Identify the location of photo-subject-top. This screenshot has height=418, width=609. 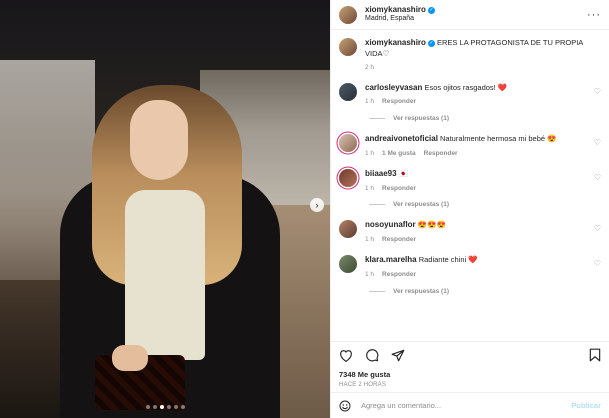
(165, 275).